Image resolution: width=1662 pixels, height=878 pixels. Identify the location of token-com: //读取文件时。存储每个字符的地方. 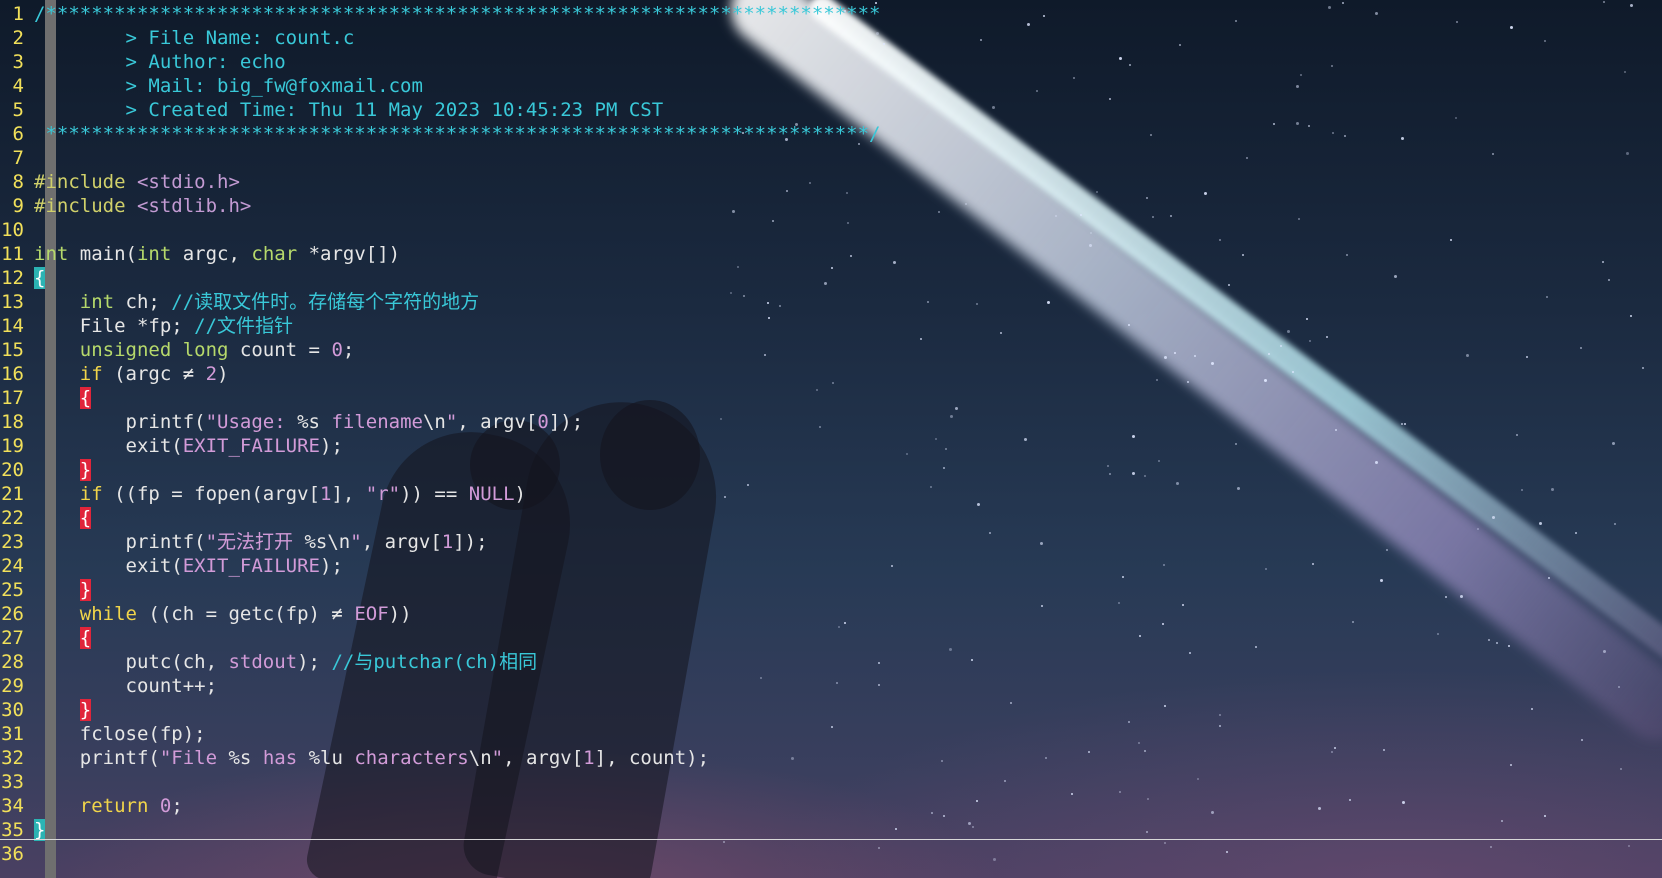
(325, 302).